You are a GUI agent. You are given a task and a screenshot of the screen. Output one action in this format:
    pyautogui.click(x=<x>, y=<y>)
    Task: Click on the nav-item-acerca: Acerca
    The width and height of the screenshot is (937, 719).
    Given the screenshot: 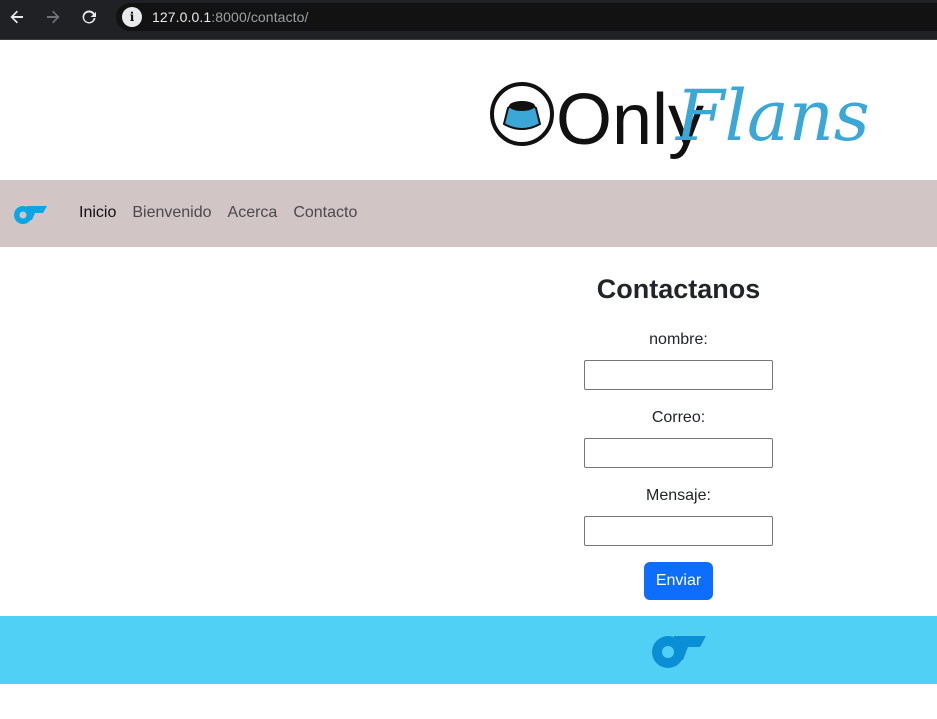 What is the action you would take?
    pyautogui.click(x=253, y=213)
    